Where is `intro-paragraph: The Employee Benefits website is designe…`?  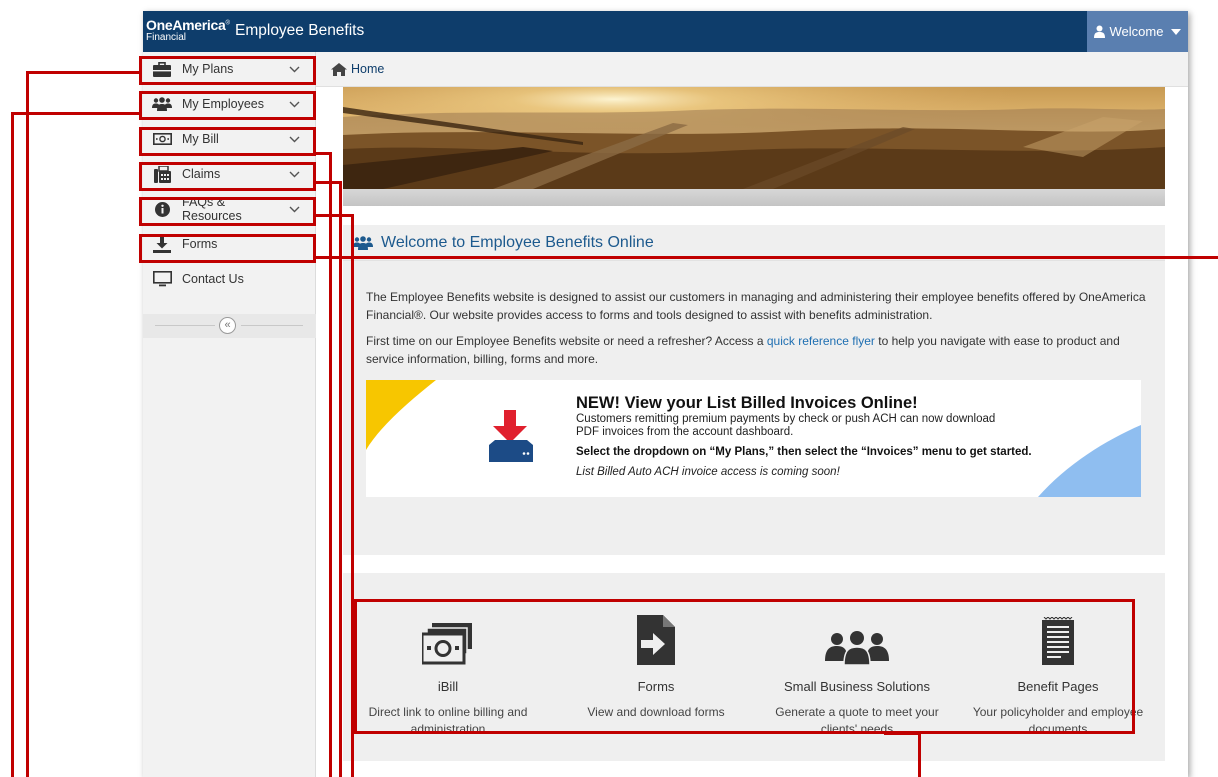
intro-paragraph: The Employee Benefits website is designe… is located at coordinates (756, 306).